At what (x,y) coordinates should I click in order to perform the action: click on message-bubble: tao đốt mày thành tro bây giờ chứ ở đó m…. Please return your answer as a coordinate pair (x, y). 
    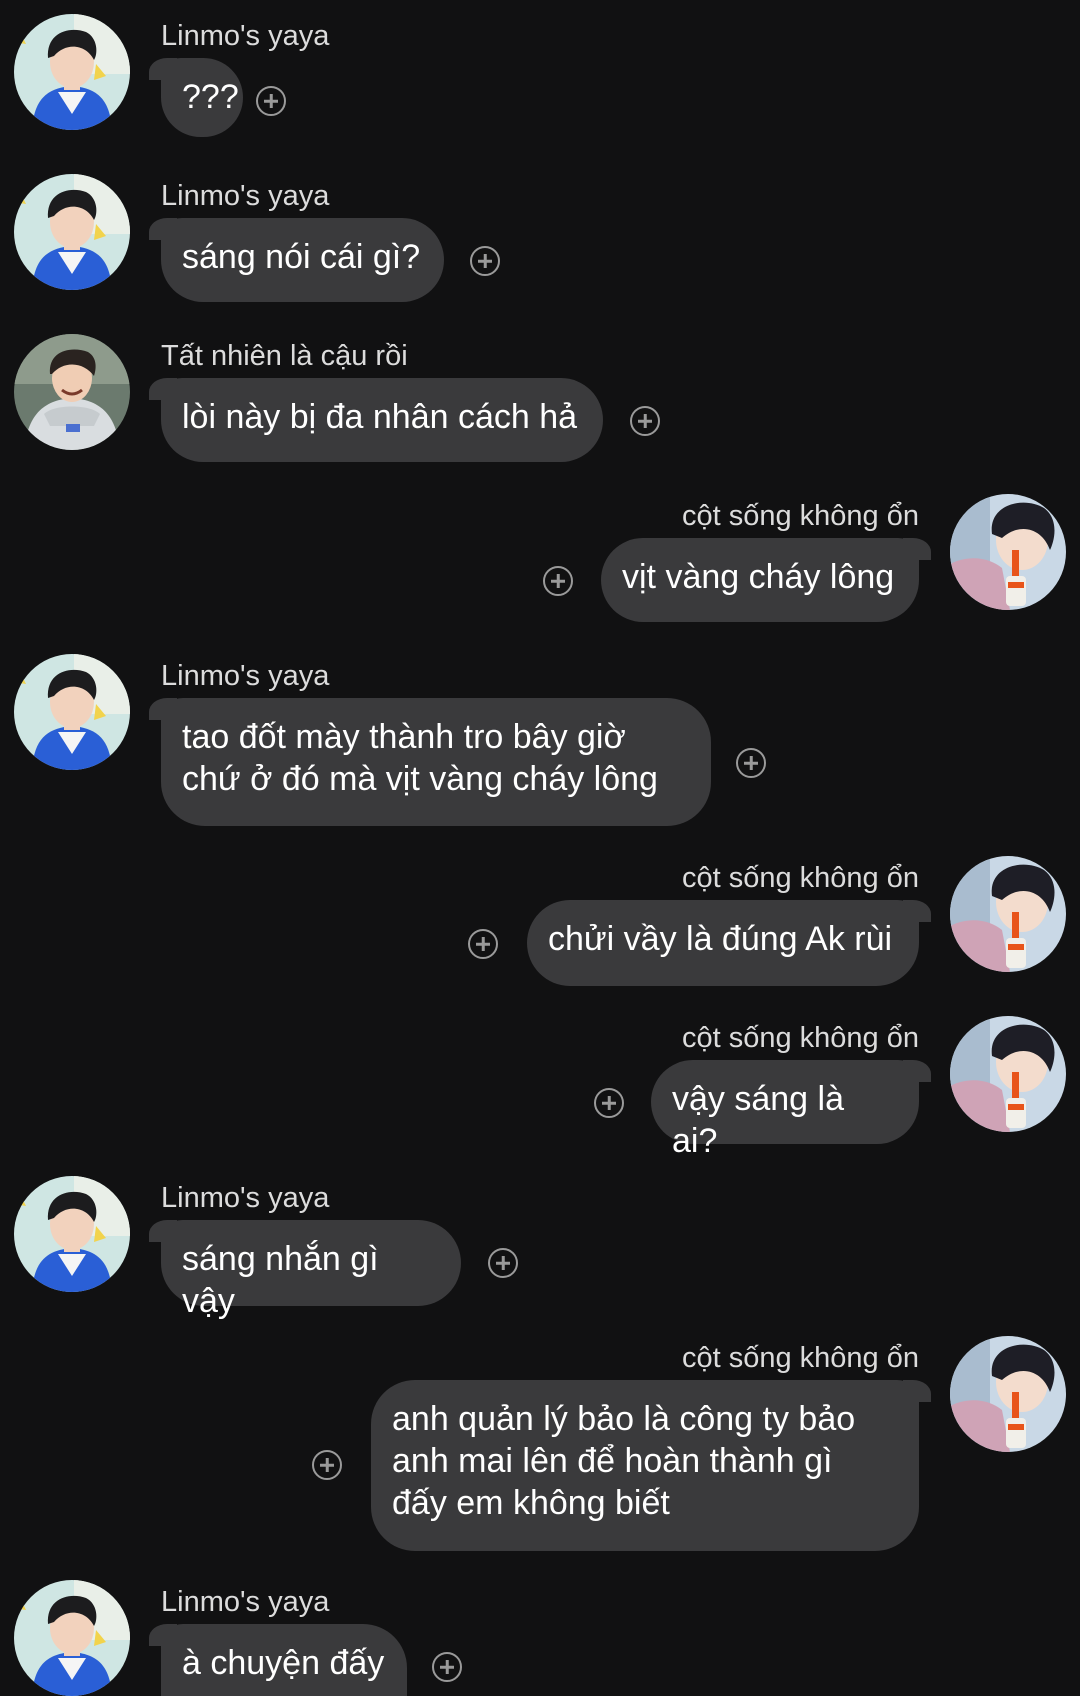
    Looking at the image, I should click on (430, 762).